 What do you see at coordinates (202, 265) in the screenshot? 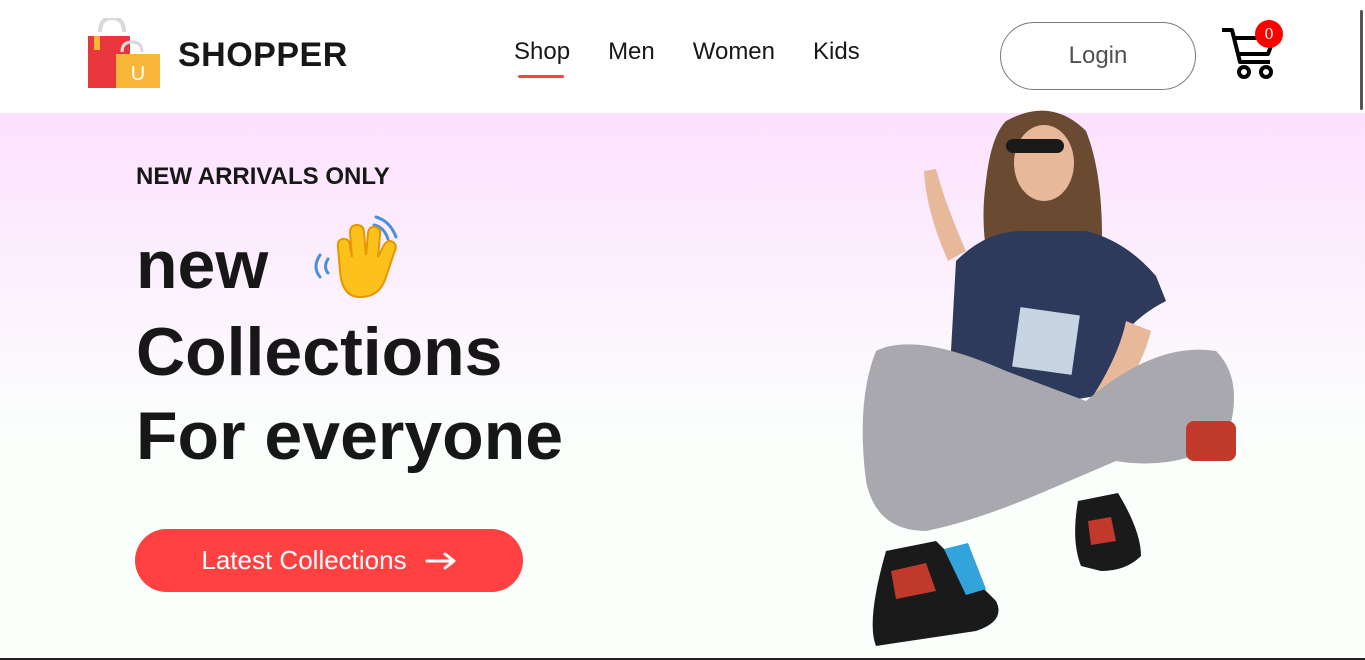
I see `hero-headline-line-1: new` at bounding box center [202, 265].